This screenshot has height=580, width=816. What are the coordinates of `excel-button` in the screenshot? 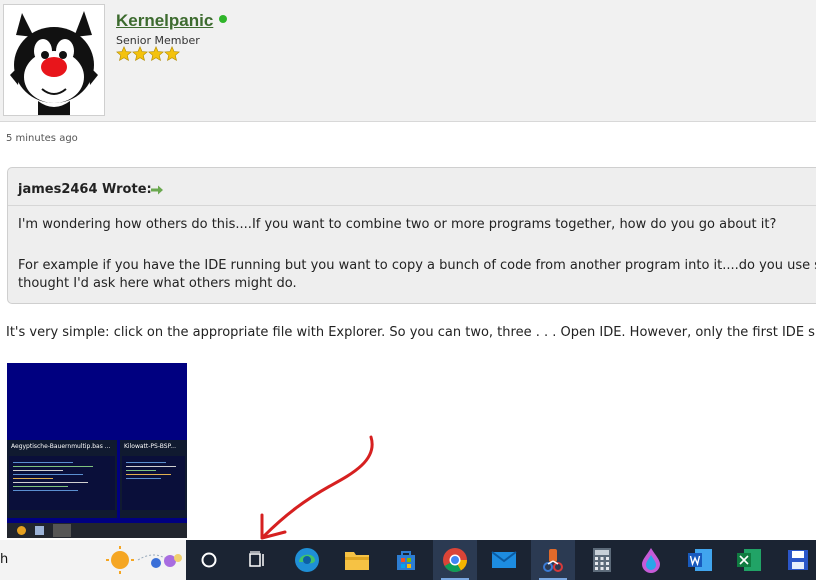 It's located at (749, 560).